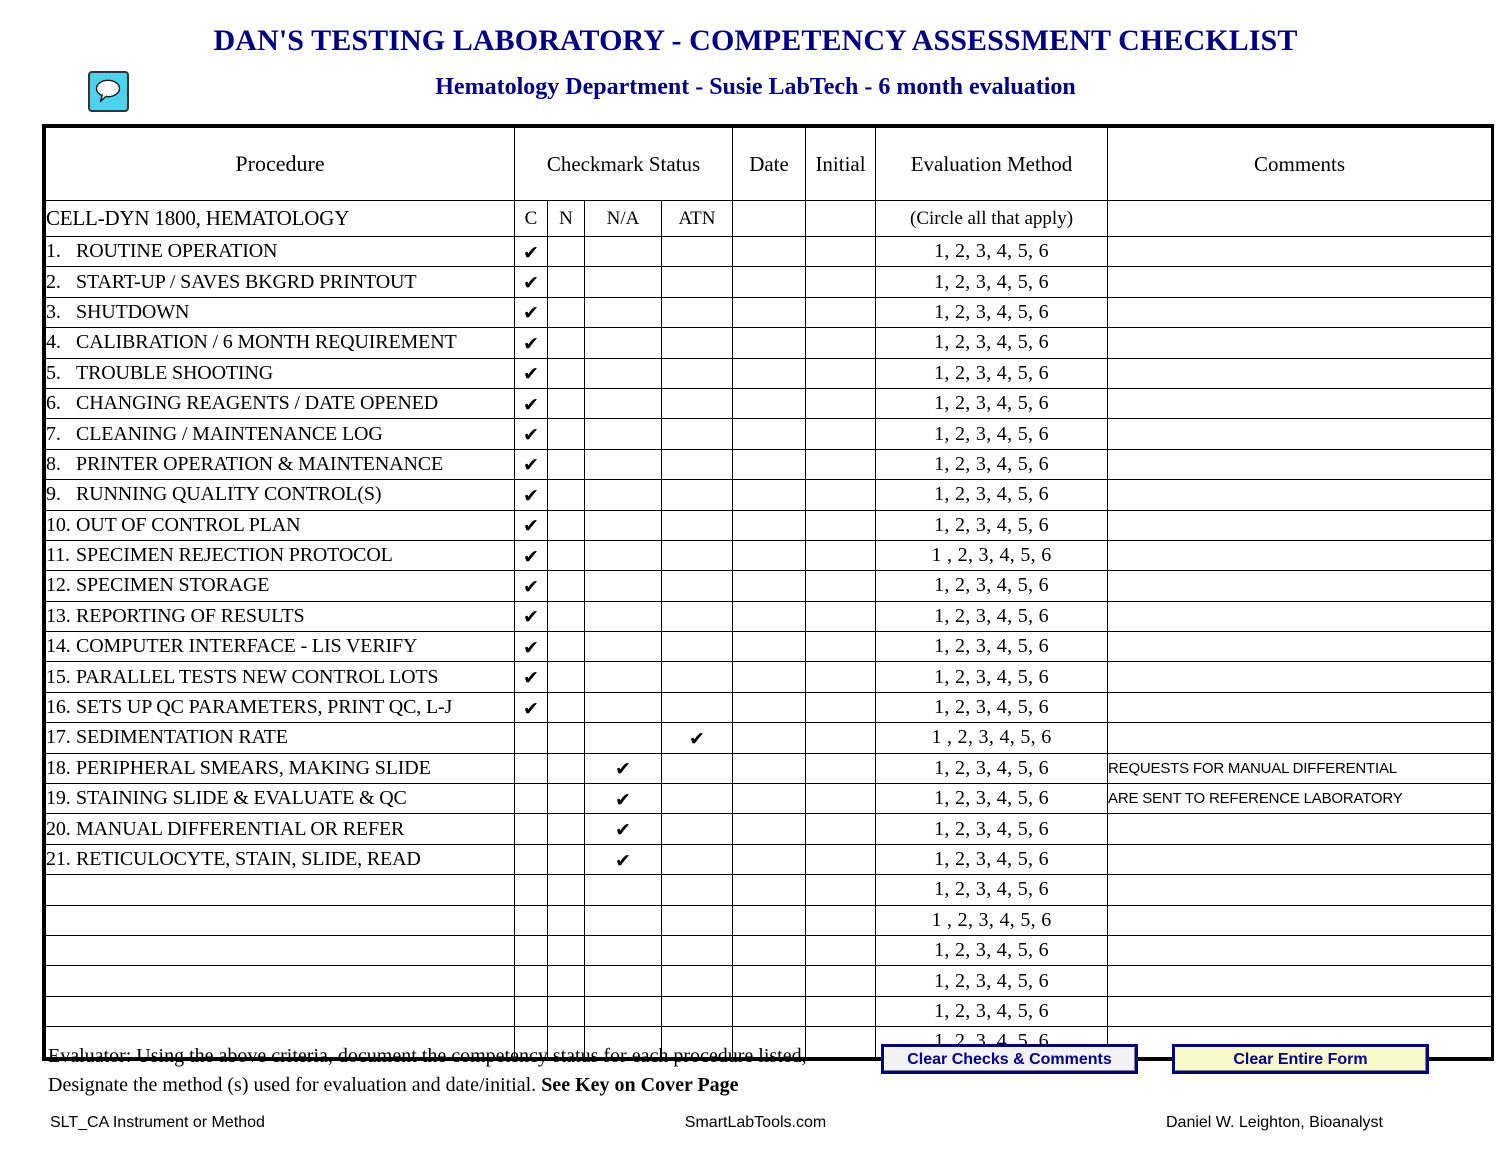  What do you see at coordinates (1300, 799) in the screenshot?
I see `comments-cell: ARE SENT TO REFERENCE LABORATORY` at bounding box center [1300, 799].